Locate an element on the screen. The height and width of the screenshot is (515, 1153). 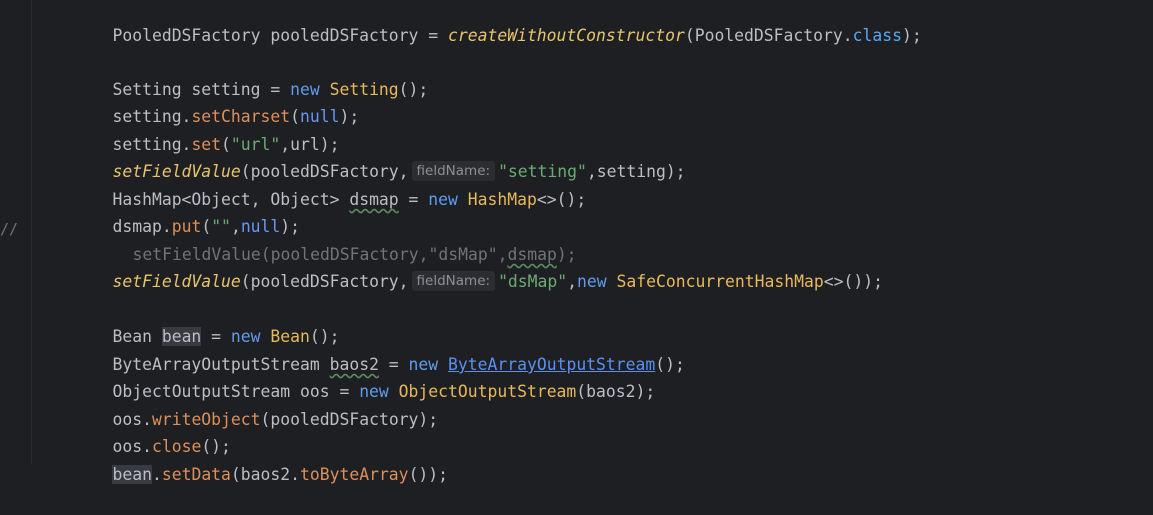
code-token: (pooledDSFactory, is located at coordinates (324, 281).